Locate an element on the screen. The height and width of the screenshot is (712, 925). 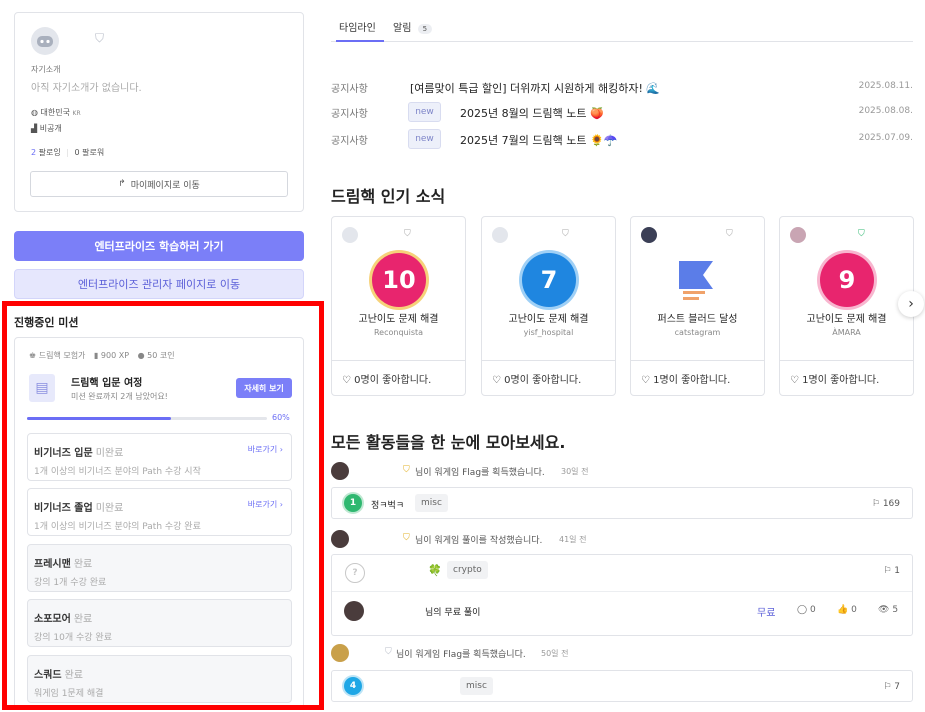
activity-post: 4 misc ⚐ 7 is located at coordinates (622, 686).